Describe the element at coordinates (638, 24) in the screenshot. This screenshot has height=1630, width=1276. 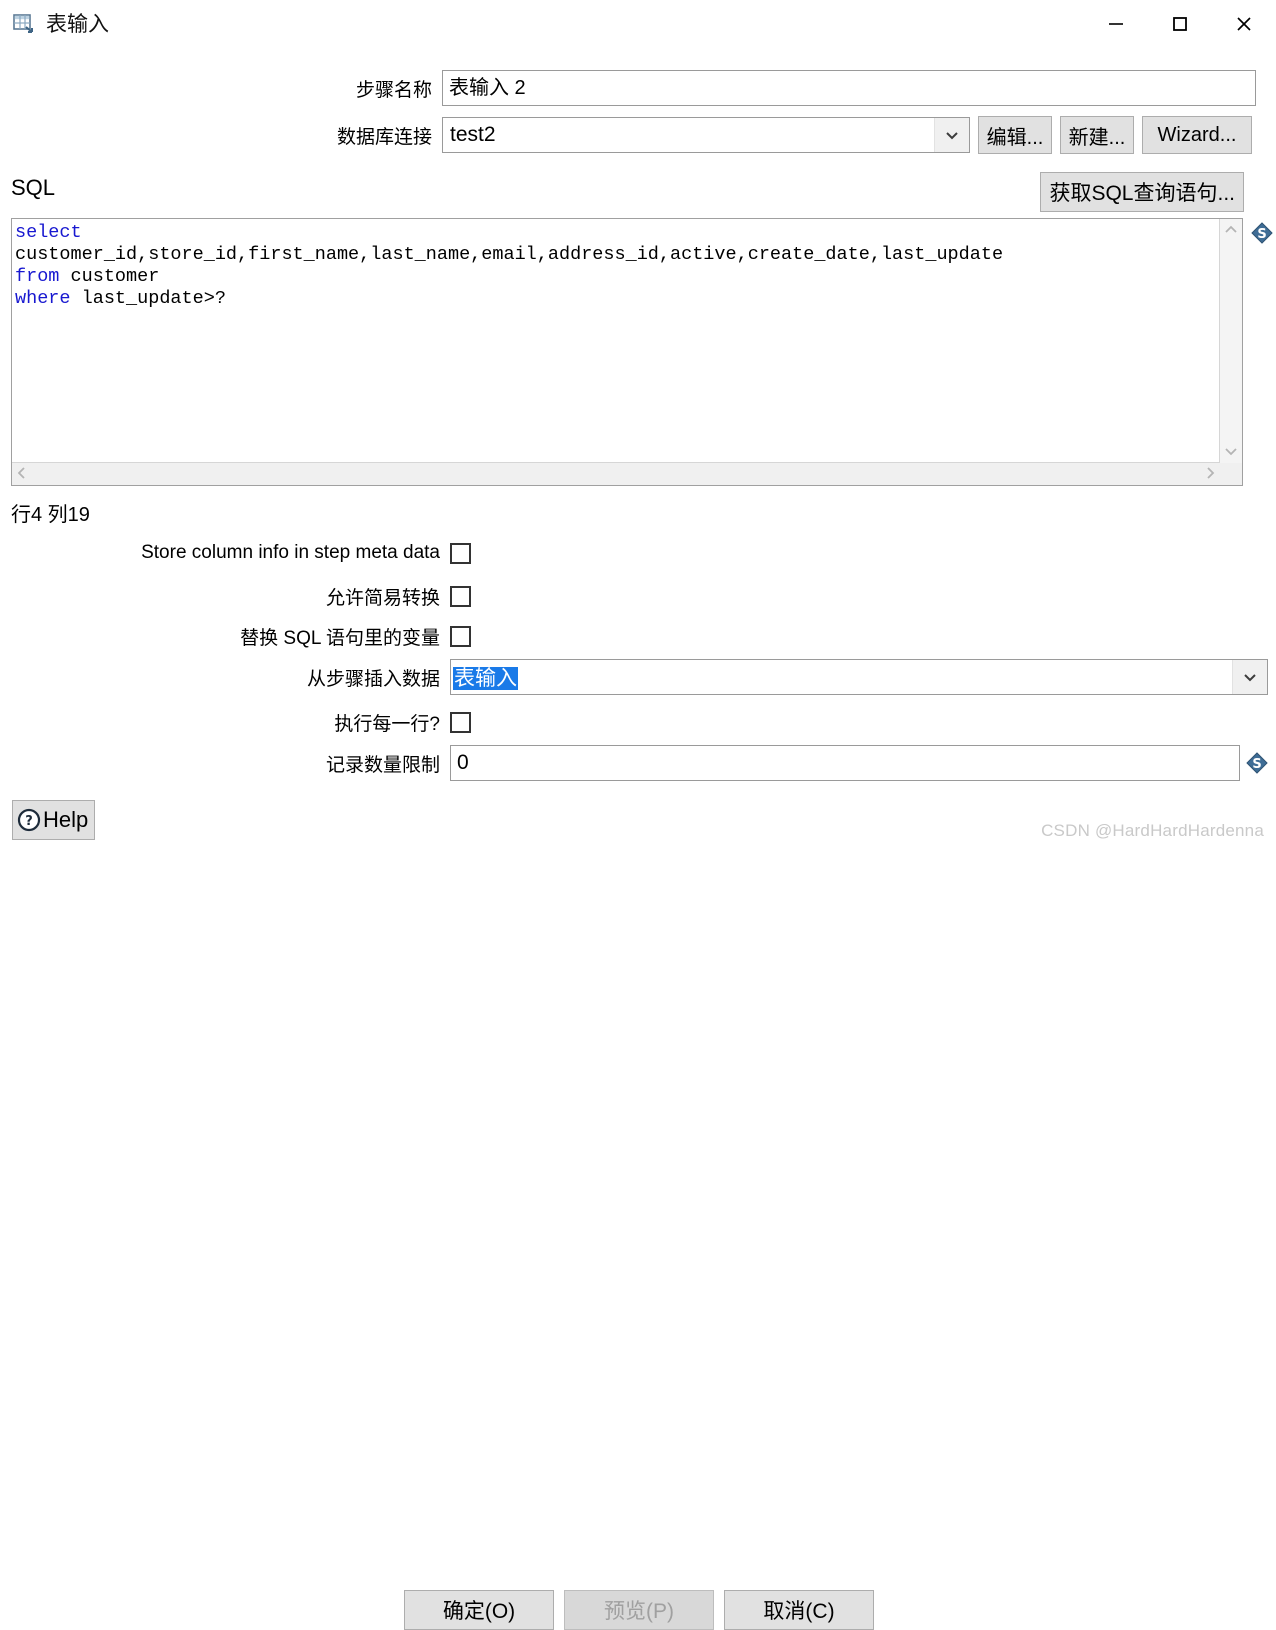
I see `title-bar: 表输入` at that location.